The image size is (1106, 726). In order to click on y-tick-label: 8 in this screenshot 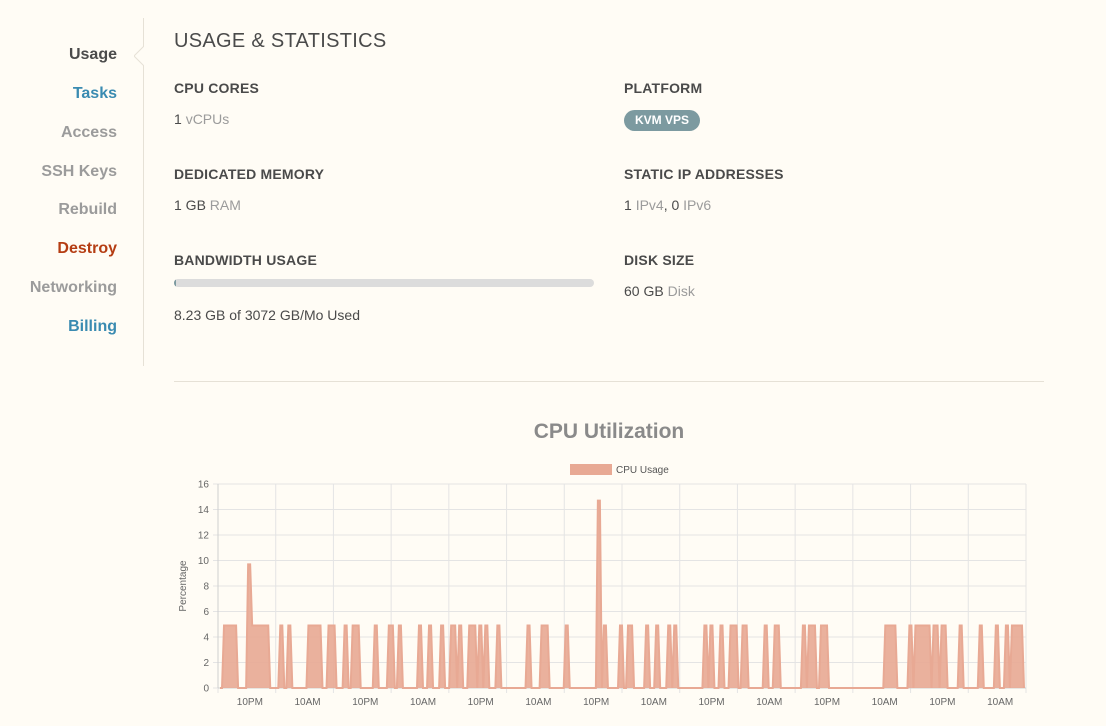, I will do `click(206, 587)`.